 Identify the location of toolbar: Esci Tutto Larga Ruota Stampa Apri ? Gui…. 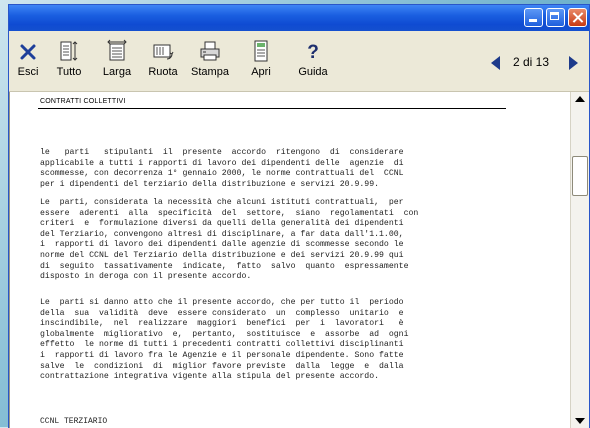
(299, 61).